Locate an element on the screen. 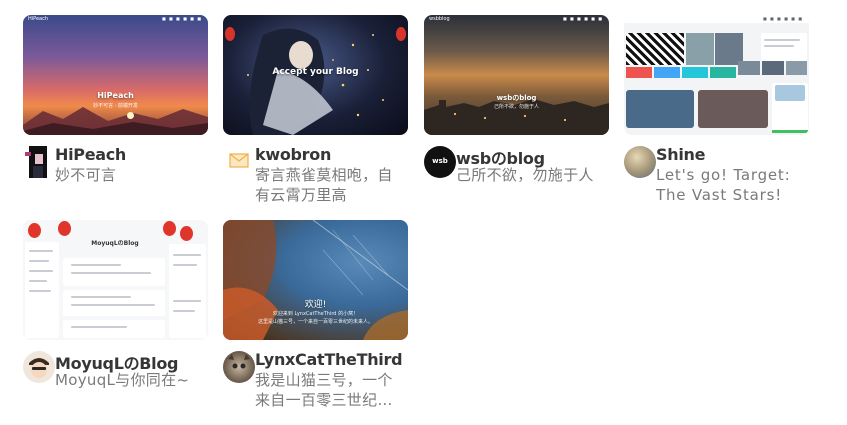 This screenshot has width=847, height=425. site-preview-shine: ■ ■ ■ ■ ■ ■ is located at coordinates (716, 75).